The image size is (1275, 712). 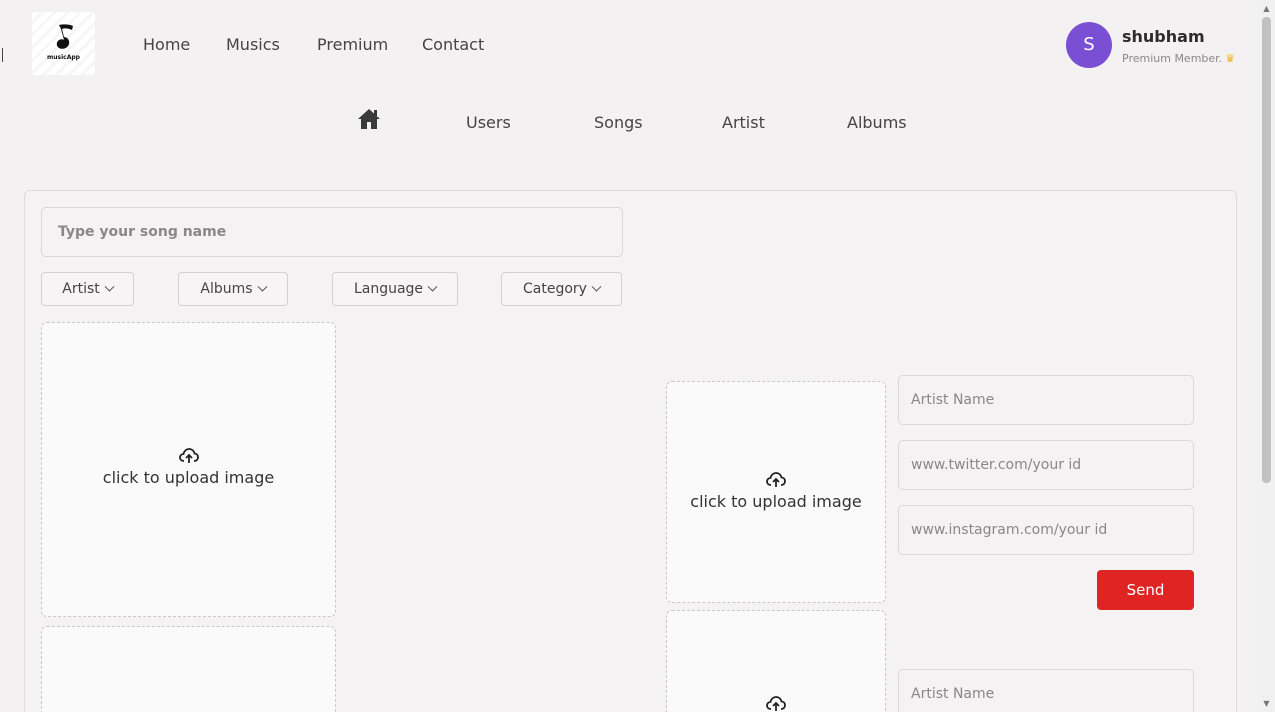 I want to click on artist-dropdown-label: Artist, so click(x=81, y=289).